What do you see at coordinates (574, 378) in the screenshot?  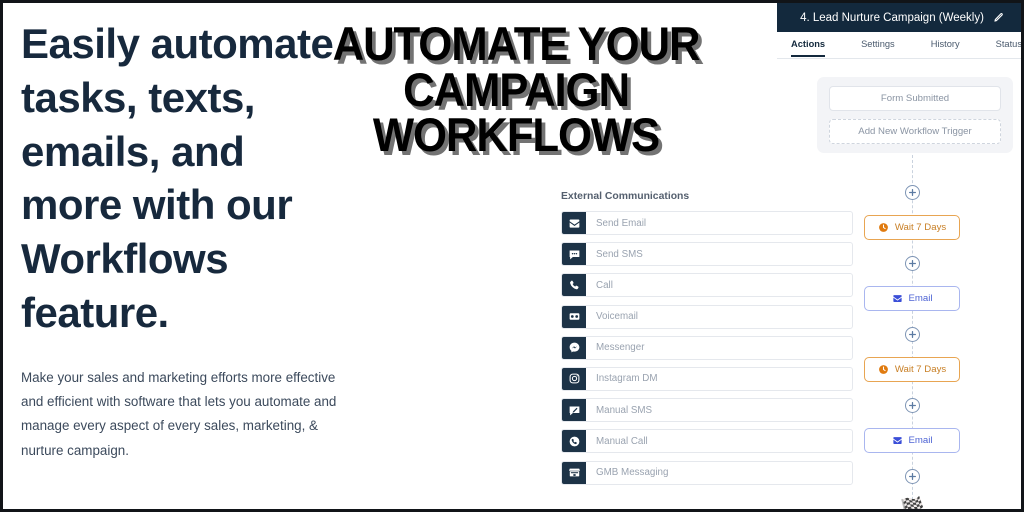 I see `instagram-icon` at bounding box center [574, 378].